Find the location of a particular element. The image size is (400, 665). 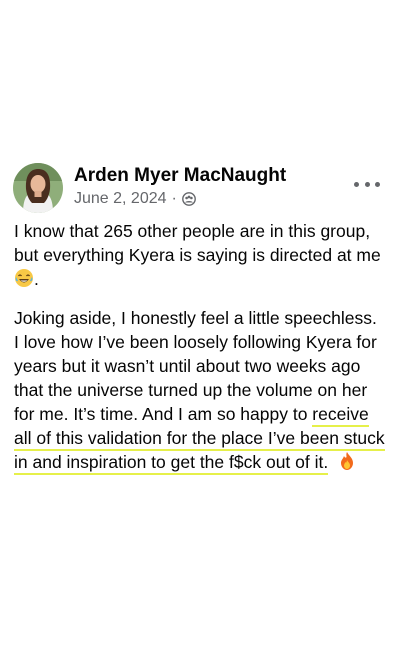

avatar-photo is located at coordinates (38, 188).